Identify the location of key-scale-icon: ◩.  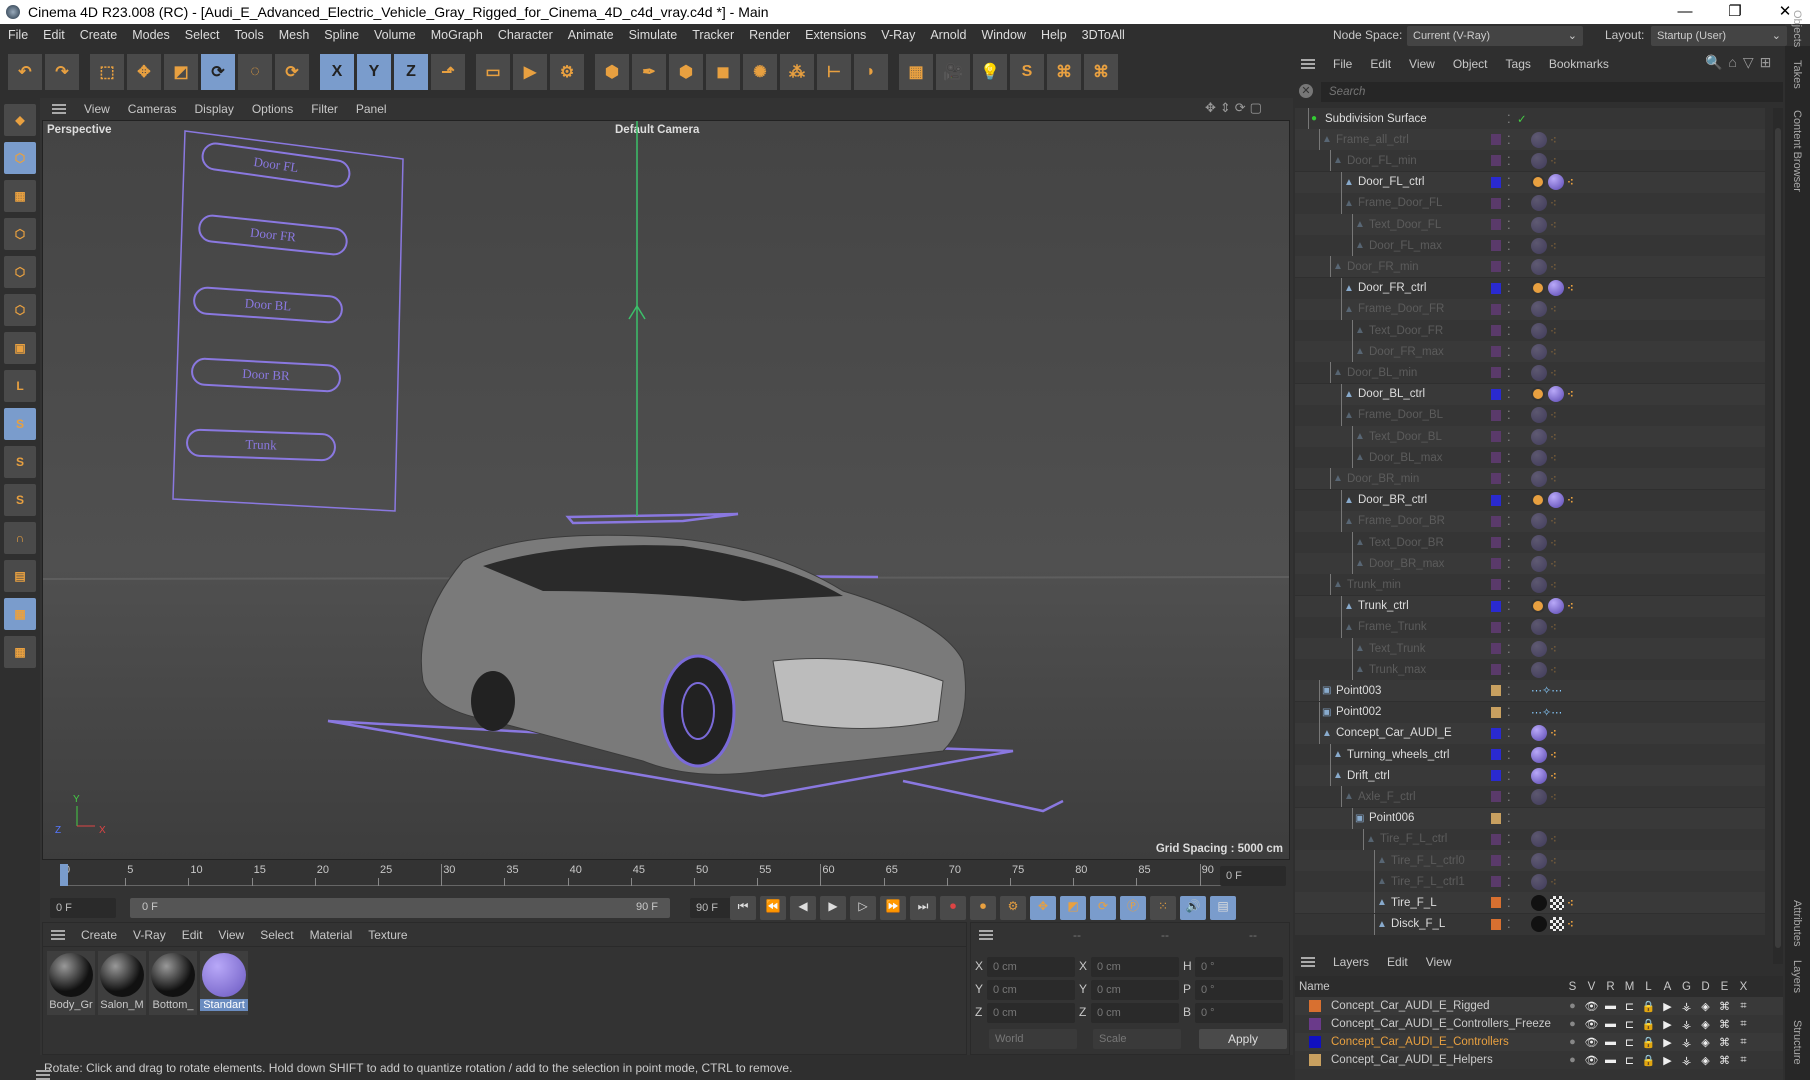
(1073, 908).